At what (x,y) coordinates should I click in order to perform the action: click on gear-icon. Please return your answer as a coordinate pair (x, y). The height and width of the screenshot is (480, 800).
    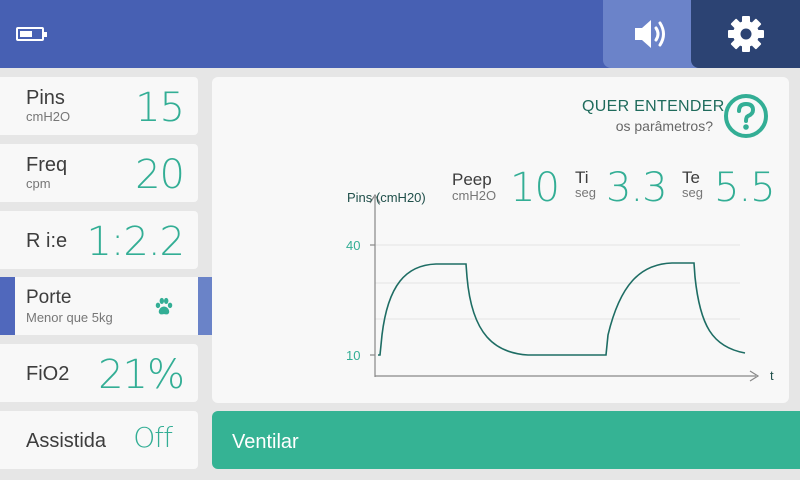
    Looking at the image, I should click on (745, 34).